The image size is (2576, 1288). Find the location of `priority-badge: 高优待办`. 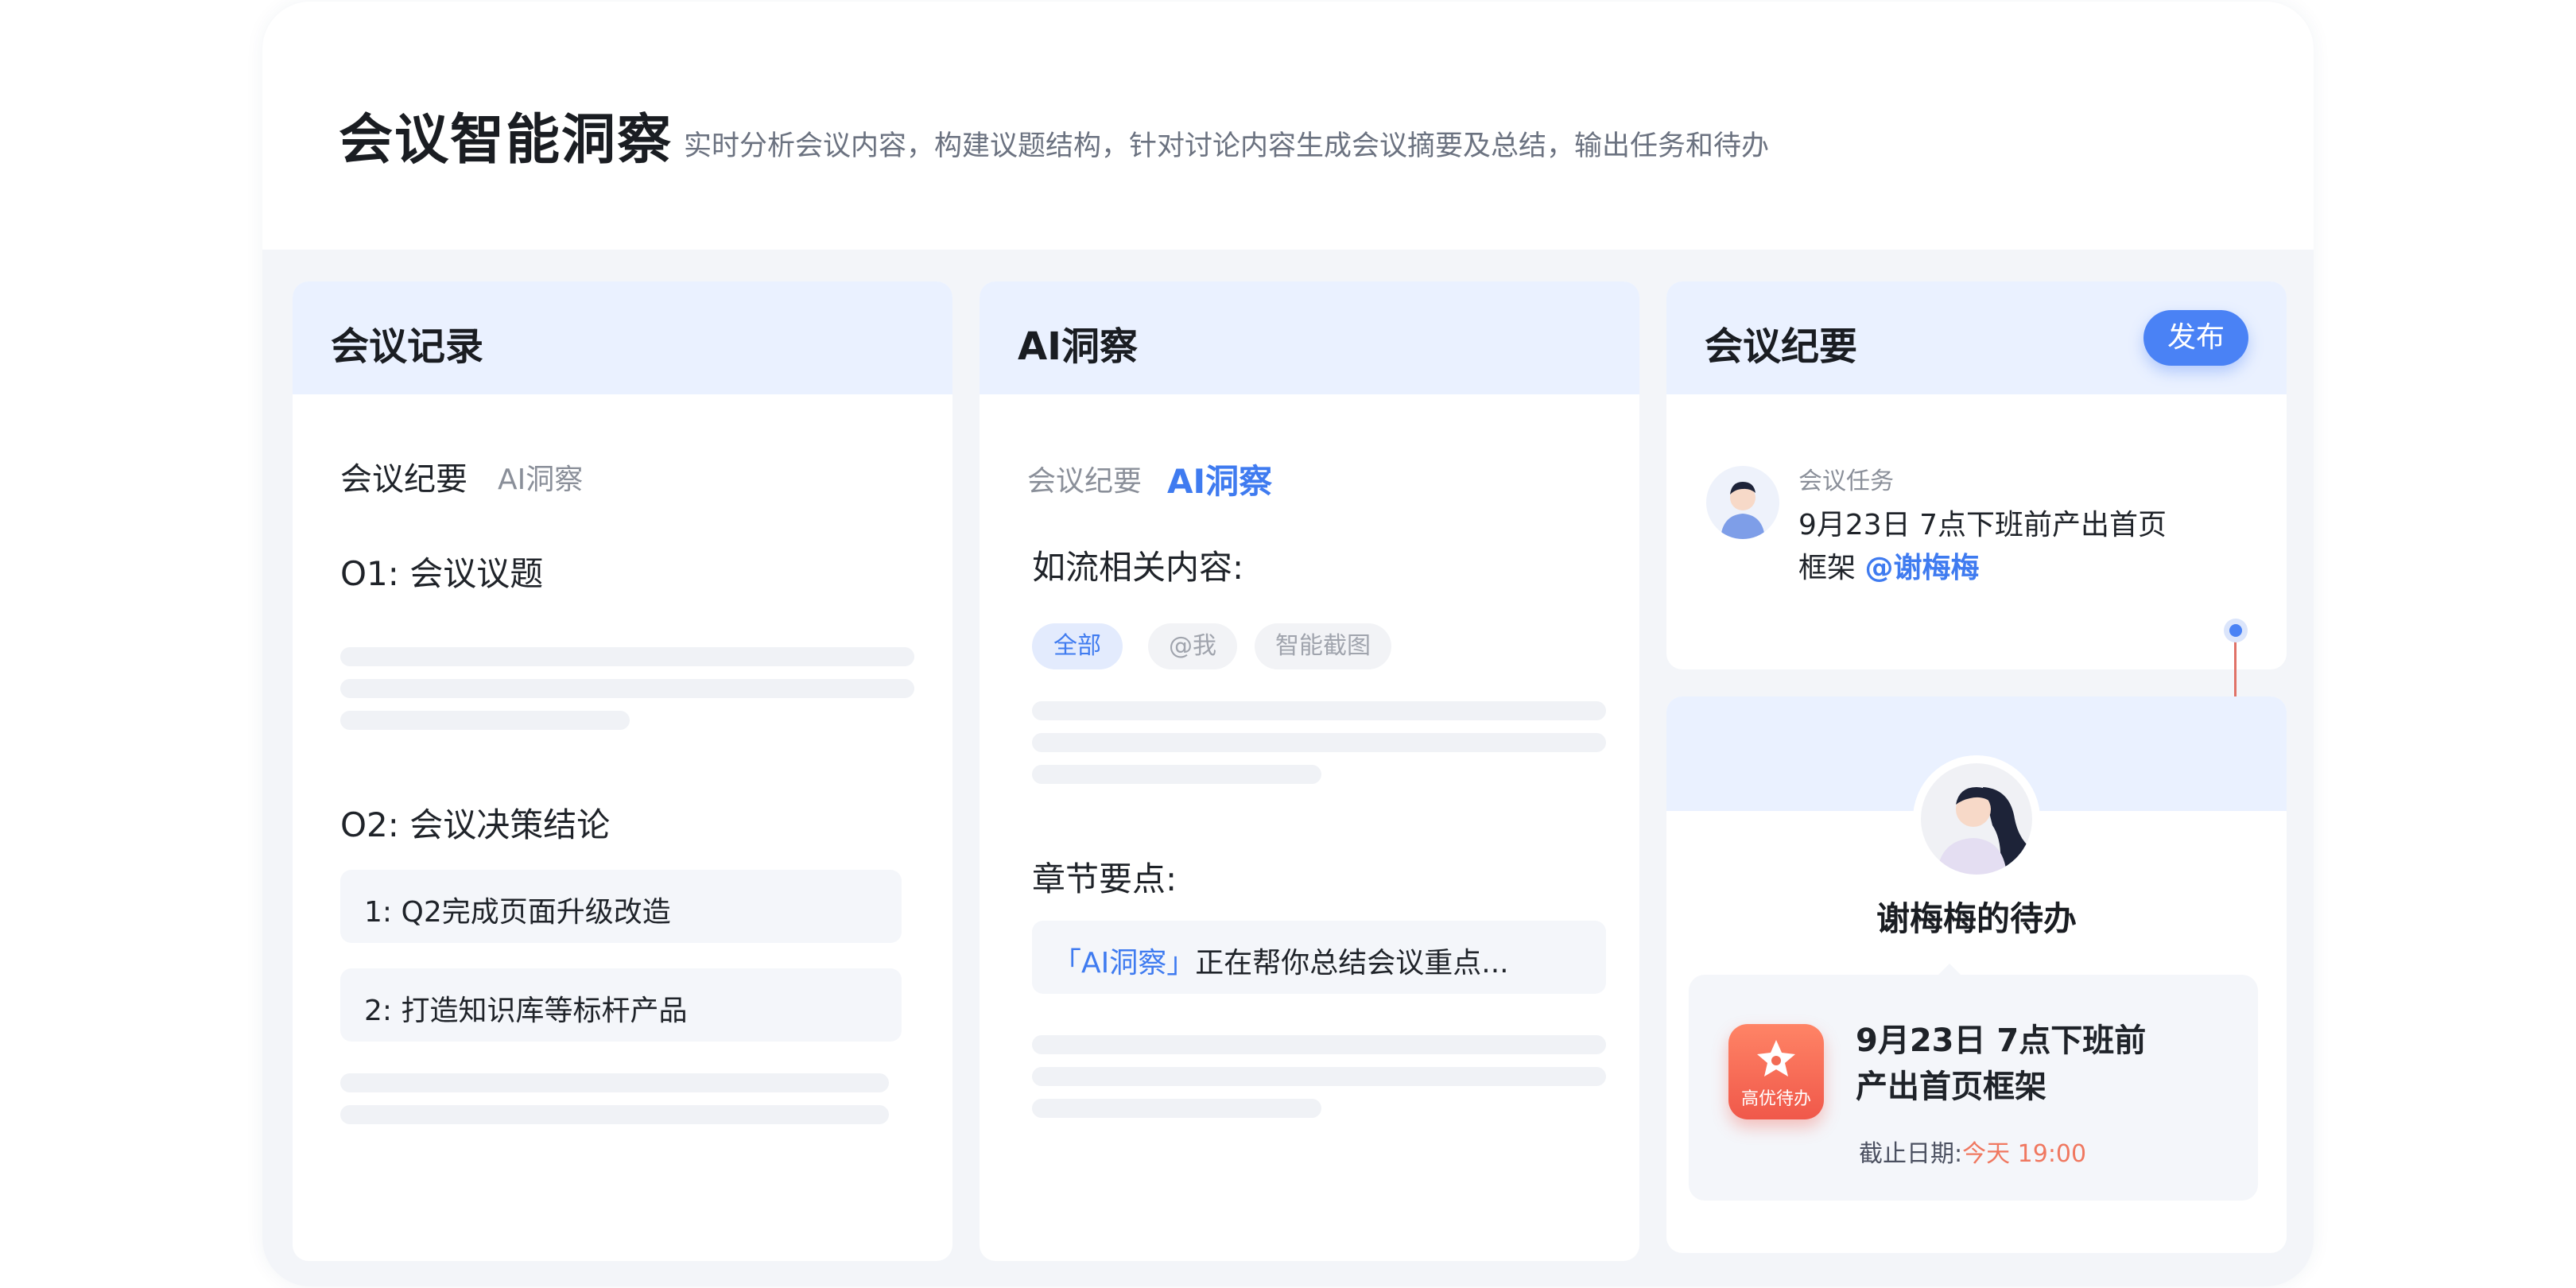

priority-badge: 高优待办 is located at coordinates (1776, 1071).